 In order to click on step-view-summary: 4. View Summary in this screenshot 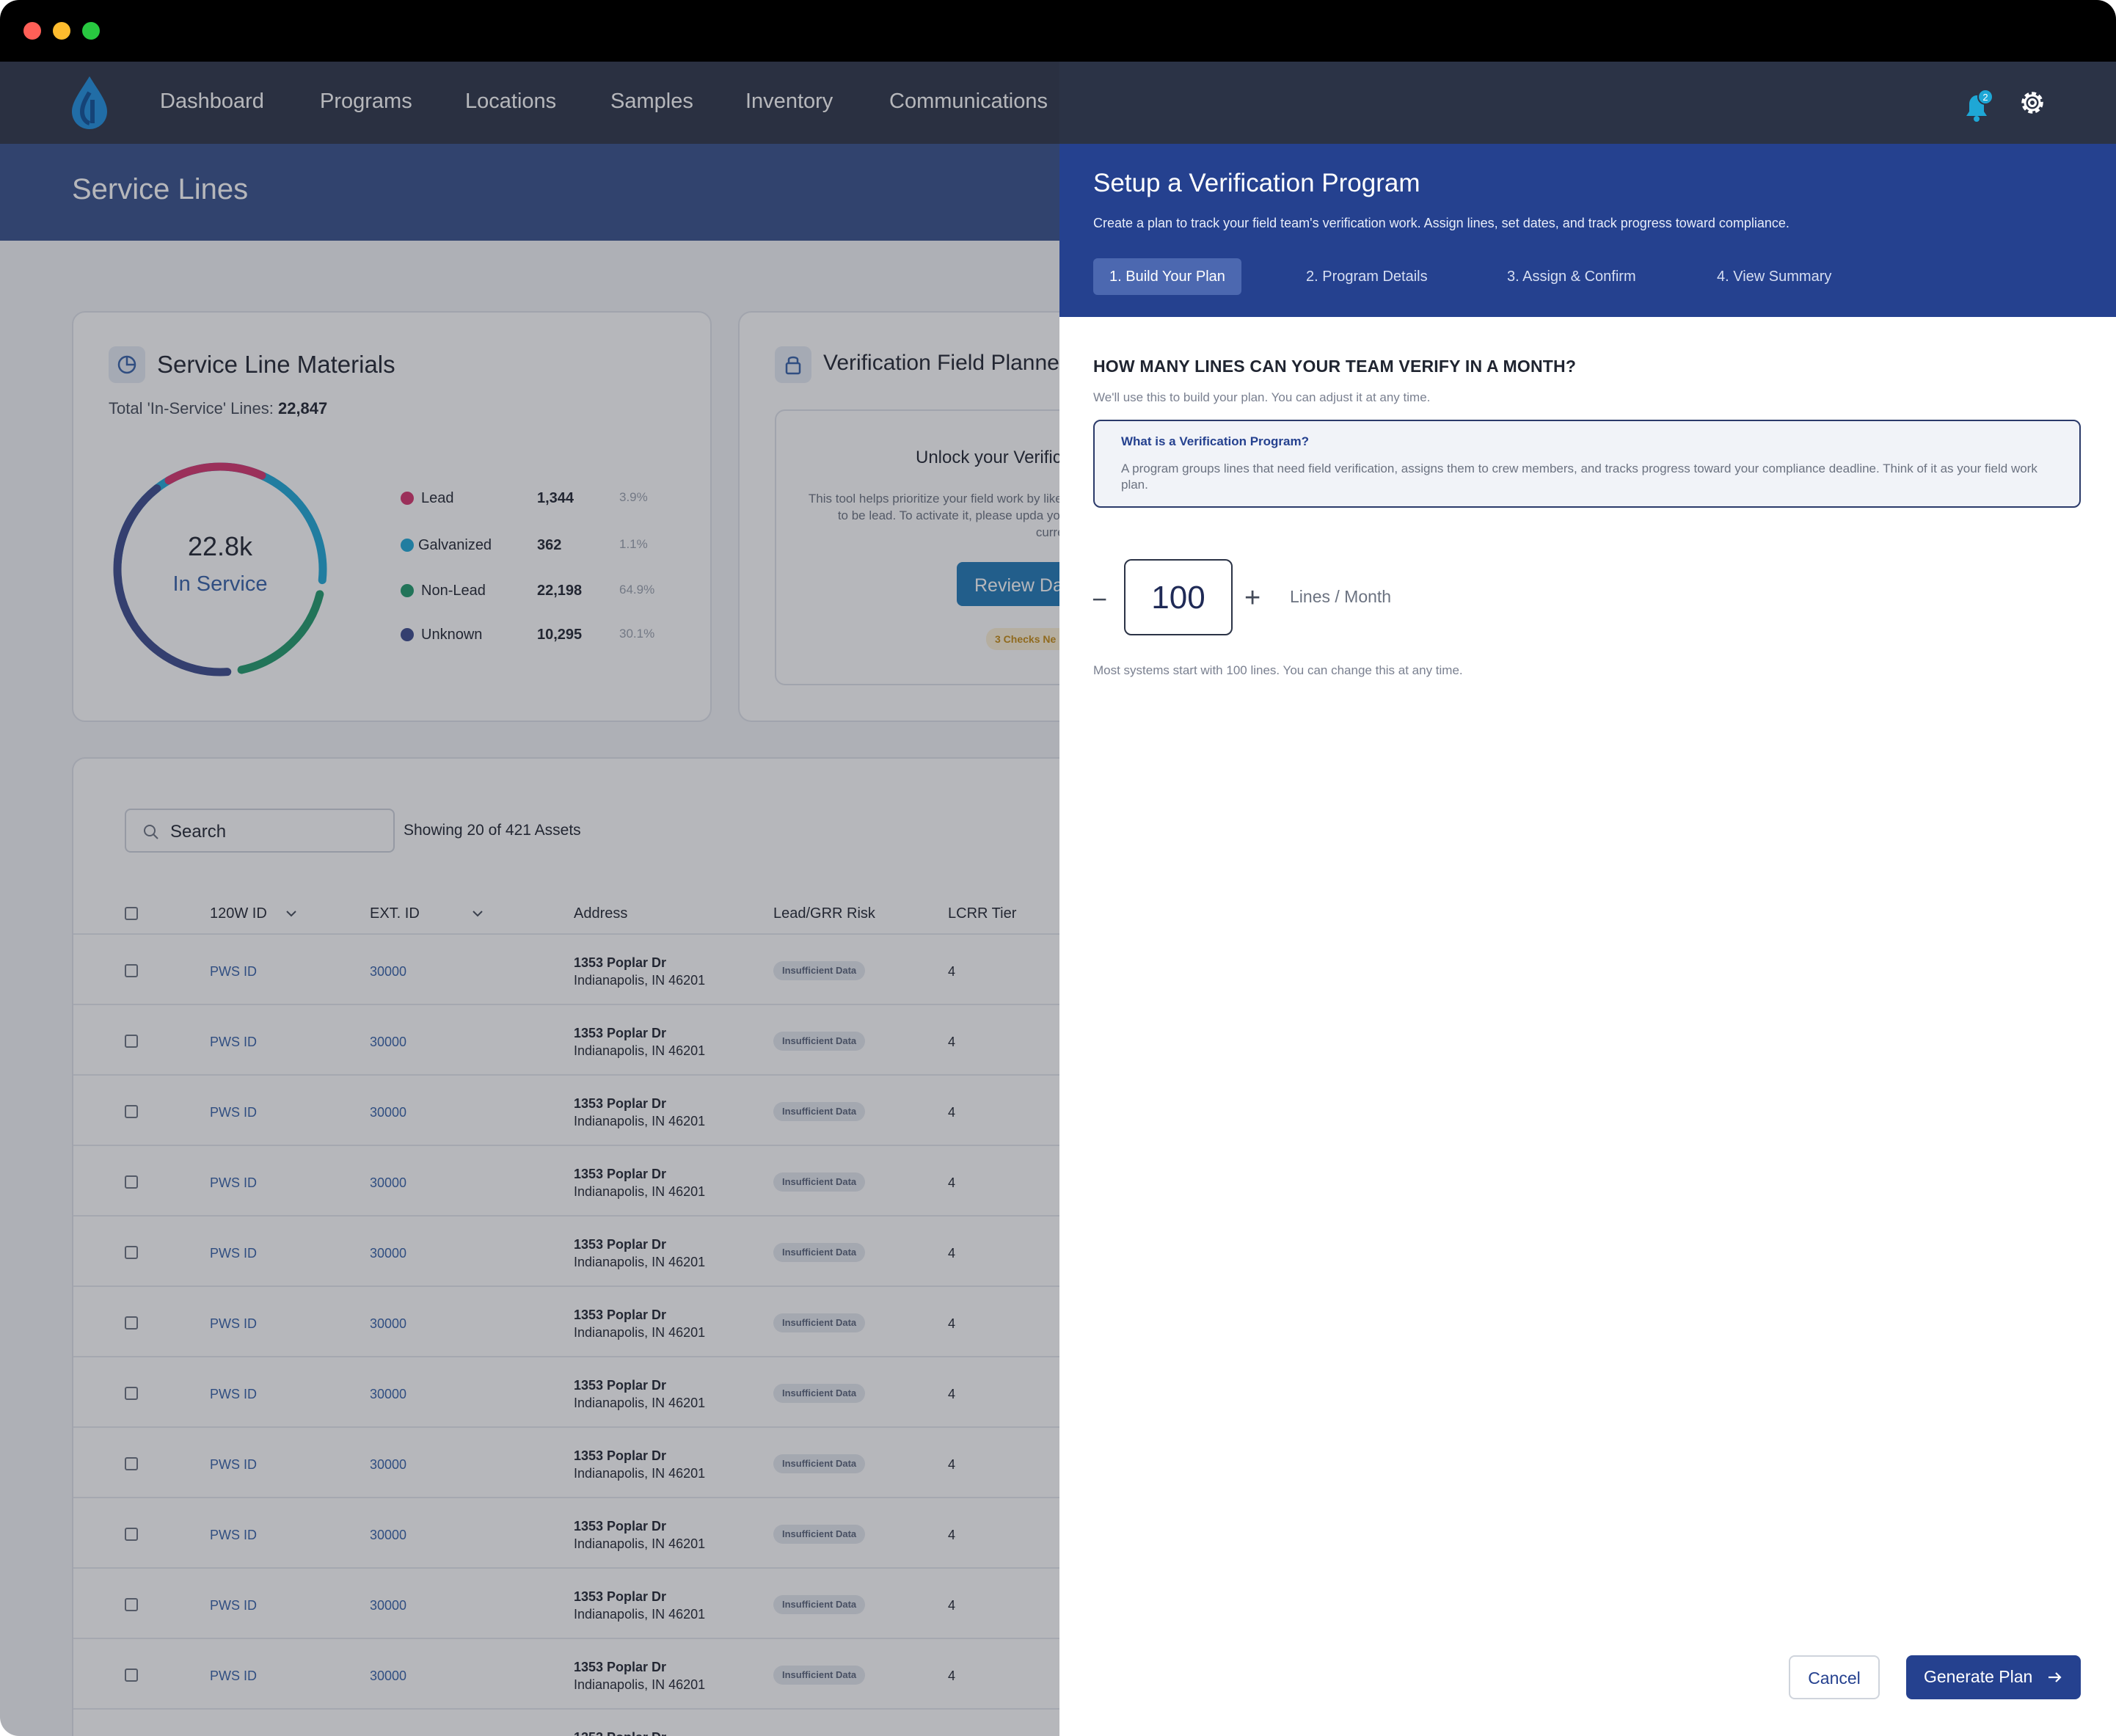, I will do `click(1774, 276)`.